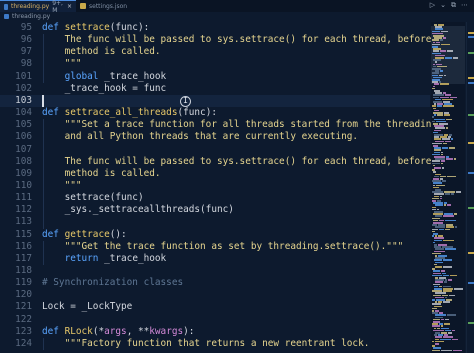 The width and height of the screenshot is (474, 353). Describe the element at coordinates (215, 320) in the screenshot. I see `code-line: 122` at that location.